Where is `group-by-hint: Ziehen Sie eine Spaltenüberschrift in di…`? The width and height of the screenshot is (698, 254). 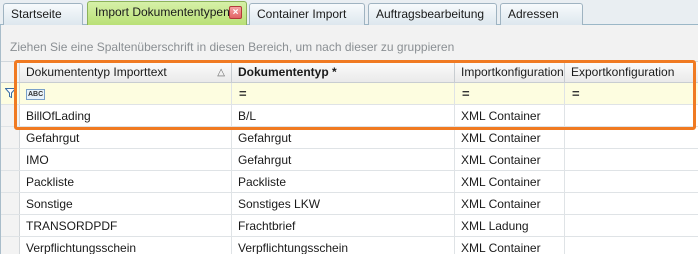
group-by-hint: Ziehen Sie eine Spaltenüberschrift in di… is located at coordinates (232, 47).